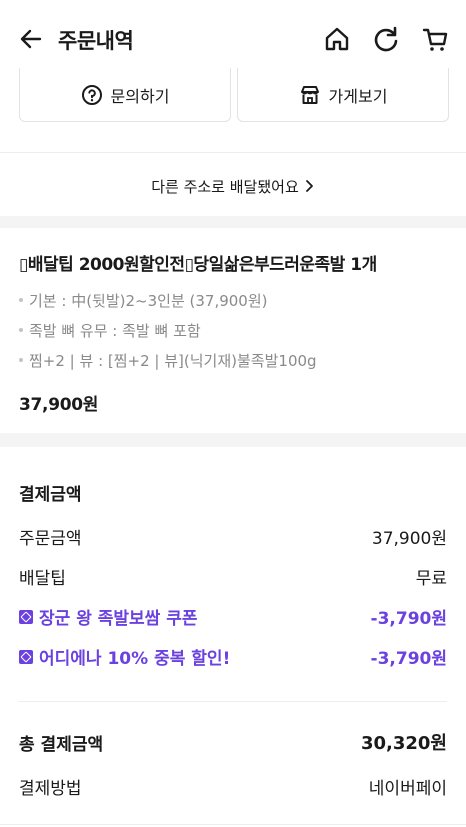 The image size is (466, 827). I want to click on payment-method-label: 결제방법, so click(50, 789).